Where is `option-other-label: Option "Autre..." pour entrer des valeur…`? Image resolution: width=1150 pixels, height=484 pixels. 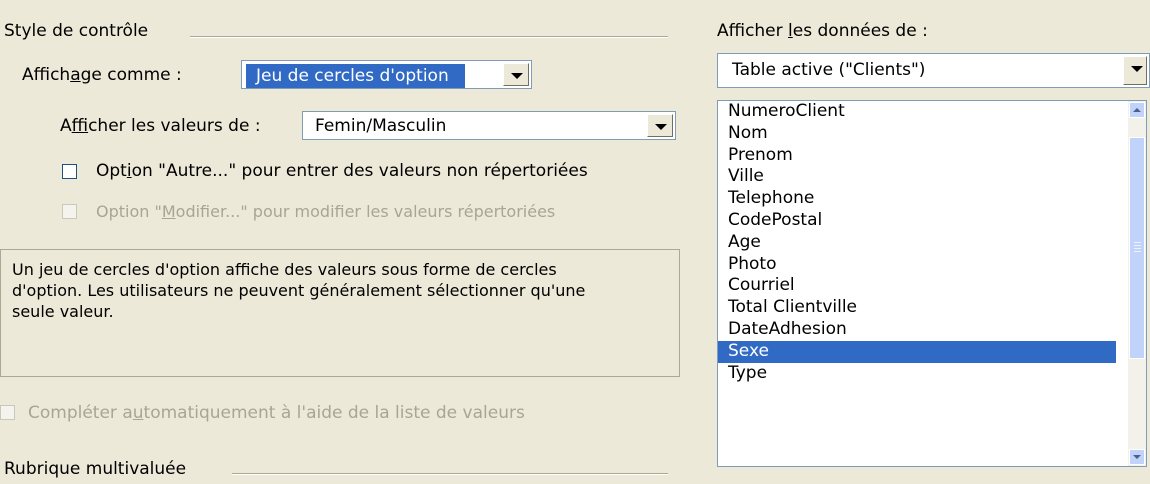 option-other-label: Option "Autre..." pour entrer des valeur… is located at coordinates (342, 171).